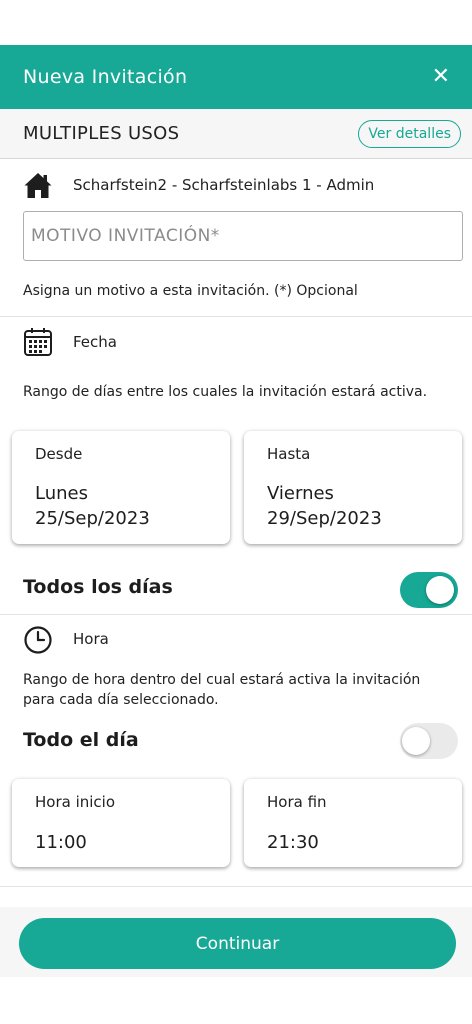 This screenshot has width=472, height=1024. What do you see at coordinates (105, 77) in the screenshot?
I see `page-title: Nueva Invitación` at bounding box center [105, 77].